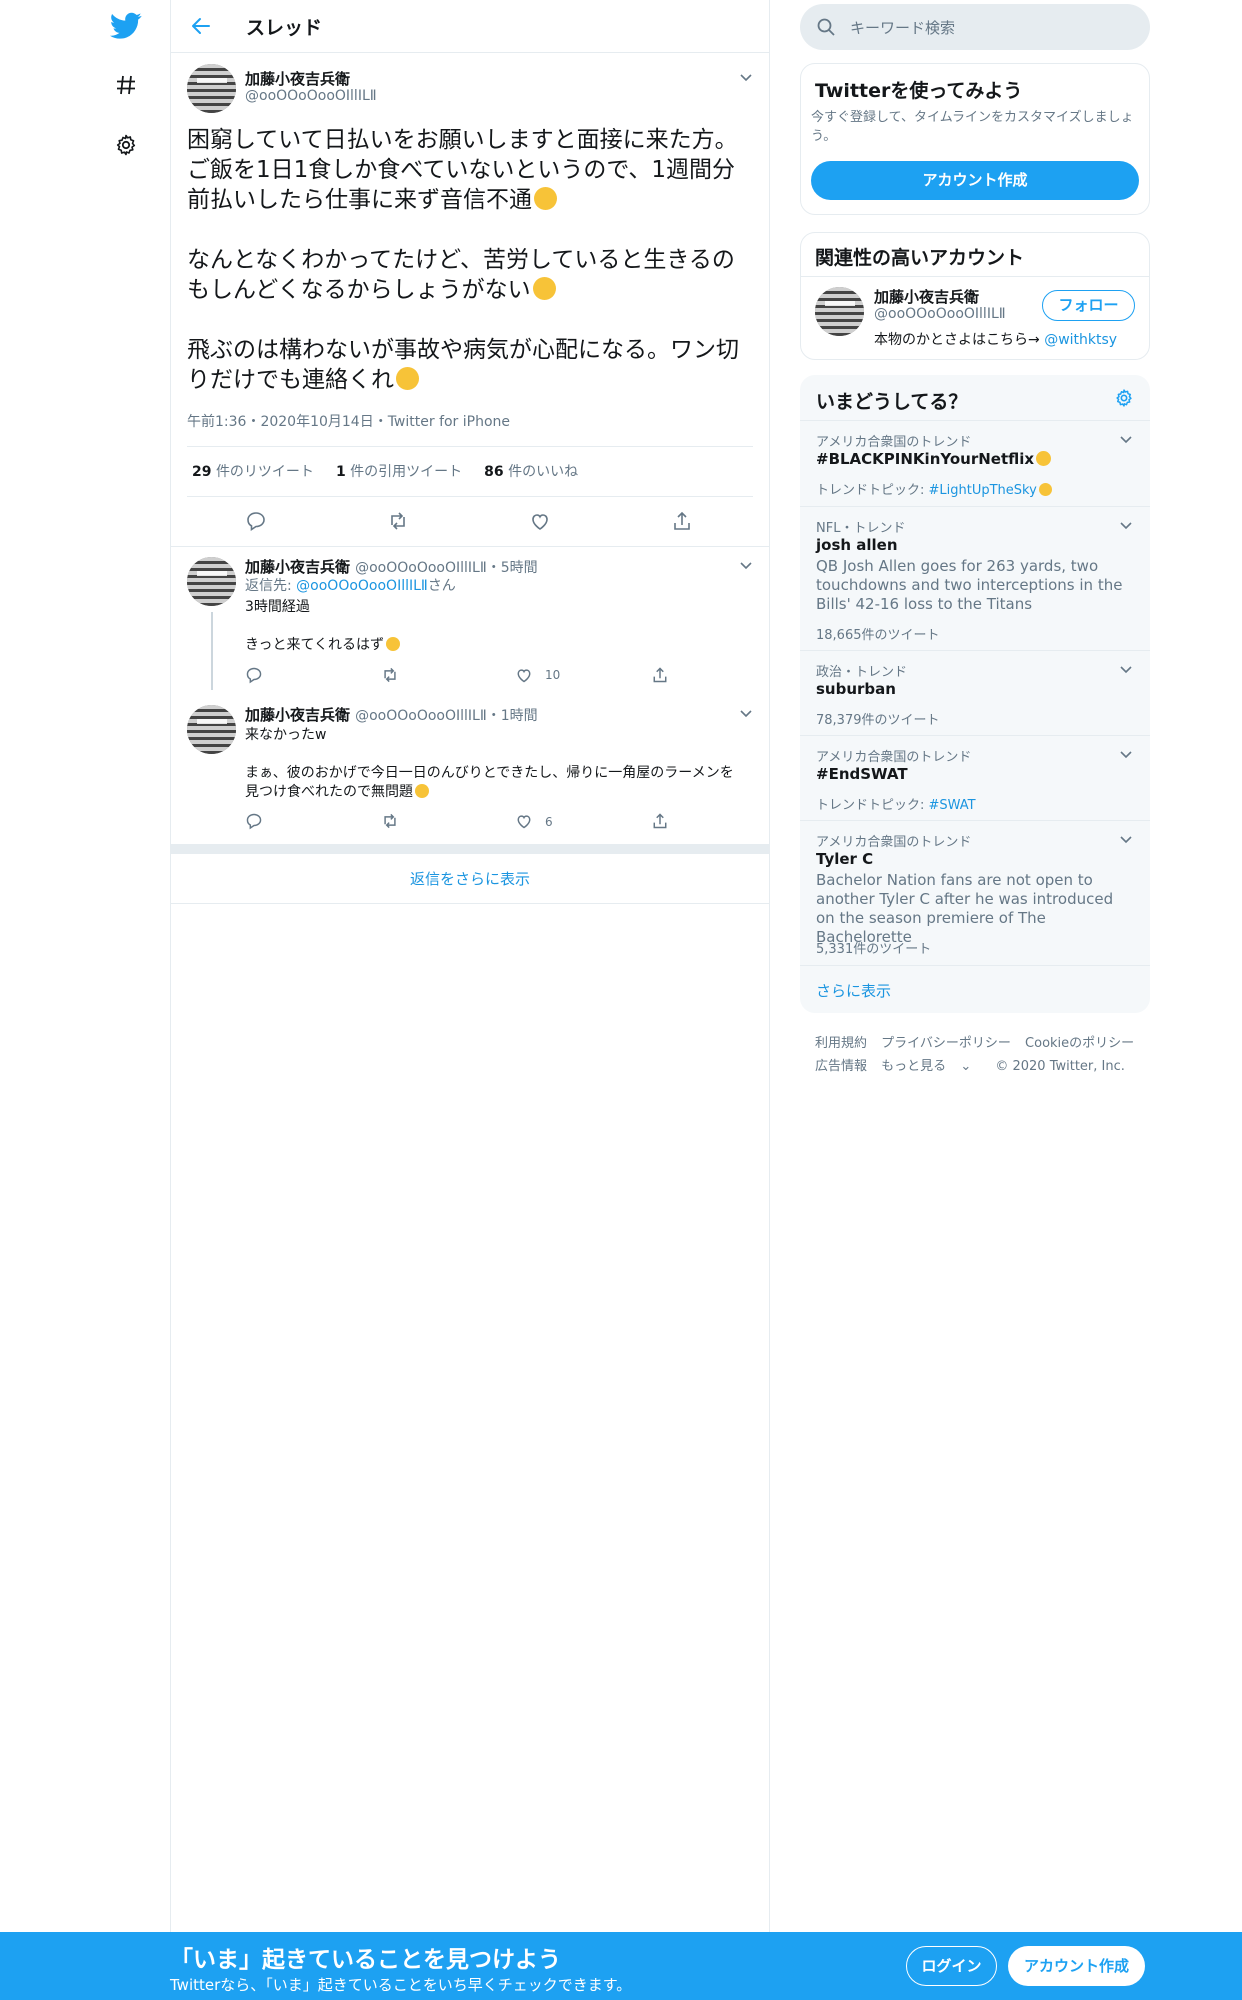 The height and width of the screenshot is (2000, 1242). I want to click on trend-topic: トレンドトピック: #SWAT, so click(896, 805).